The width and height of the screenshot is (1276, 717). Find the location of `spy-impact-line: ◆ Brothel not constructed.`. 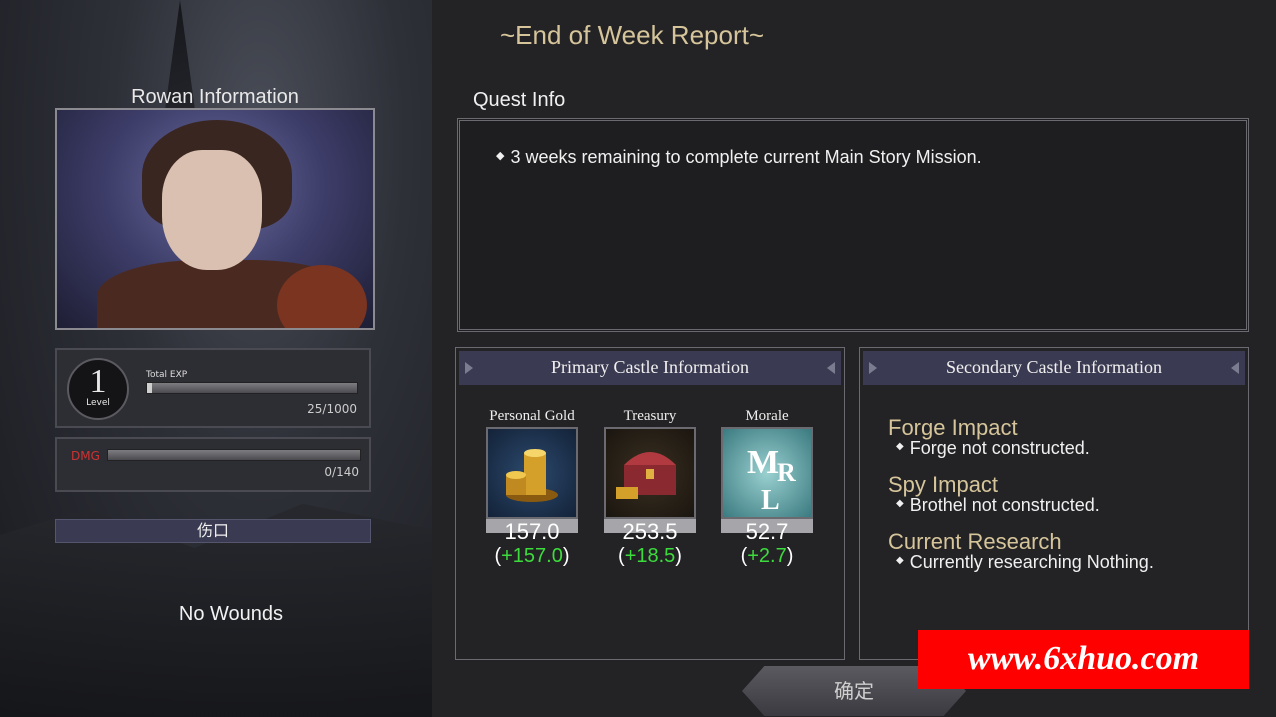

spy-impact-line: ◆ Brothel not constructed. is located at coordinates (998, 505).